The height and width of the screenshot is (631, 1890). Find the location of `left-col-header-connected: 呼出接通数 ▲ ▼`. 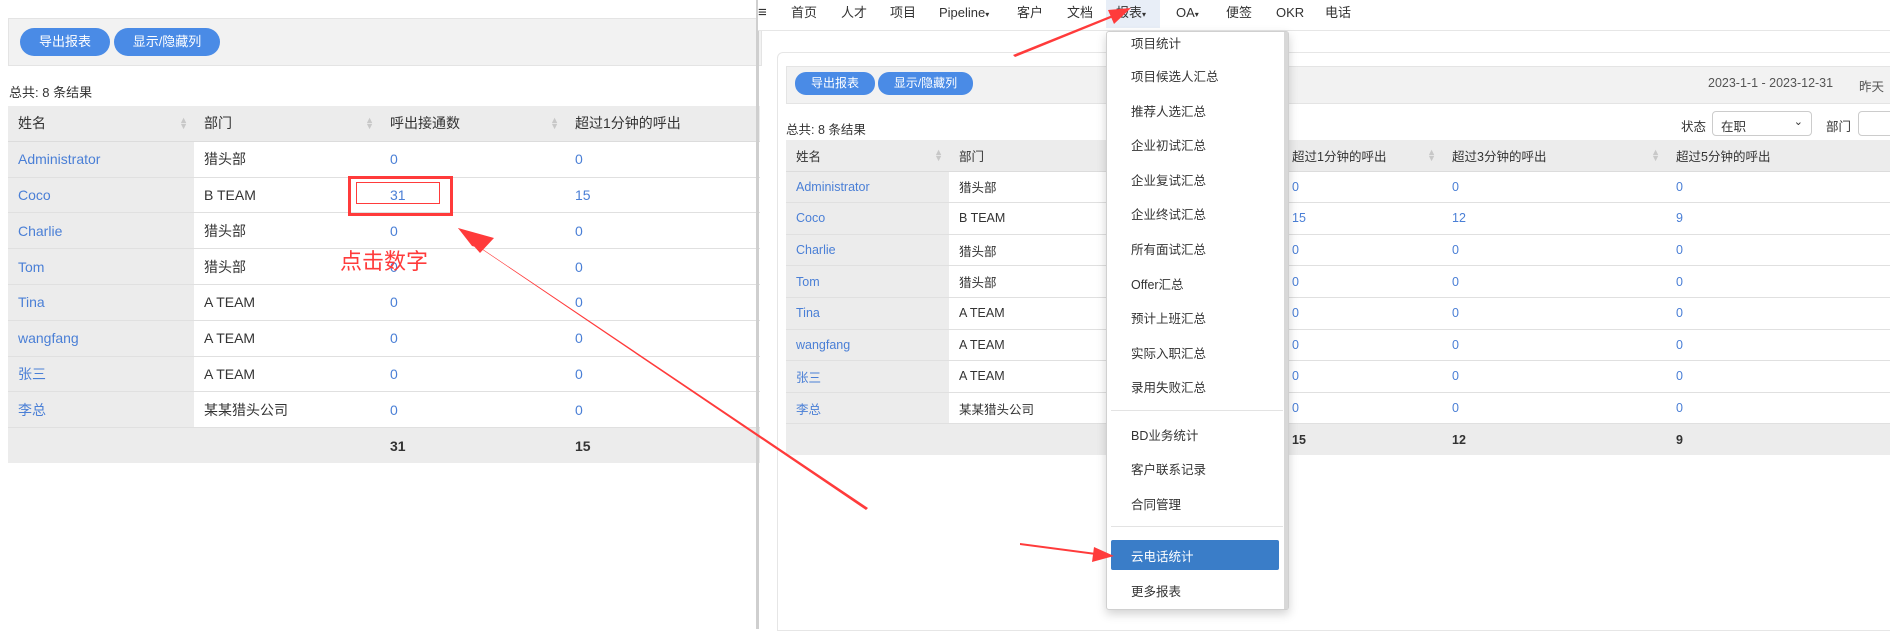

left-col-header-connected: 呼出接通数 ▲ ▼ is located at coordinates (472, 124).